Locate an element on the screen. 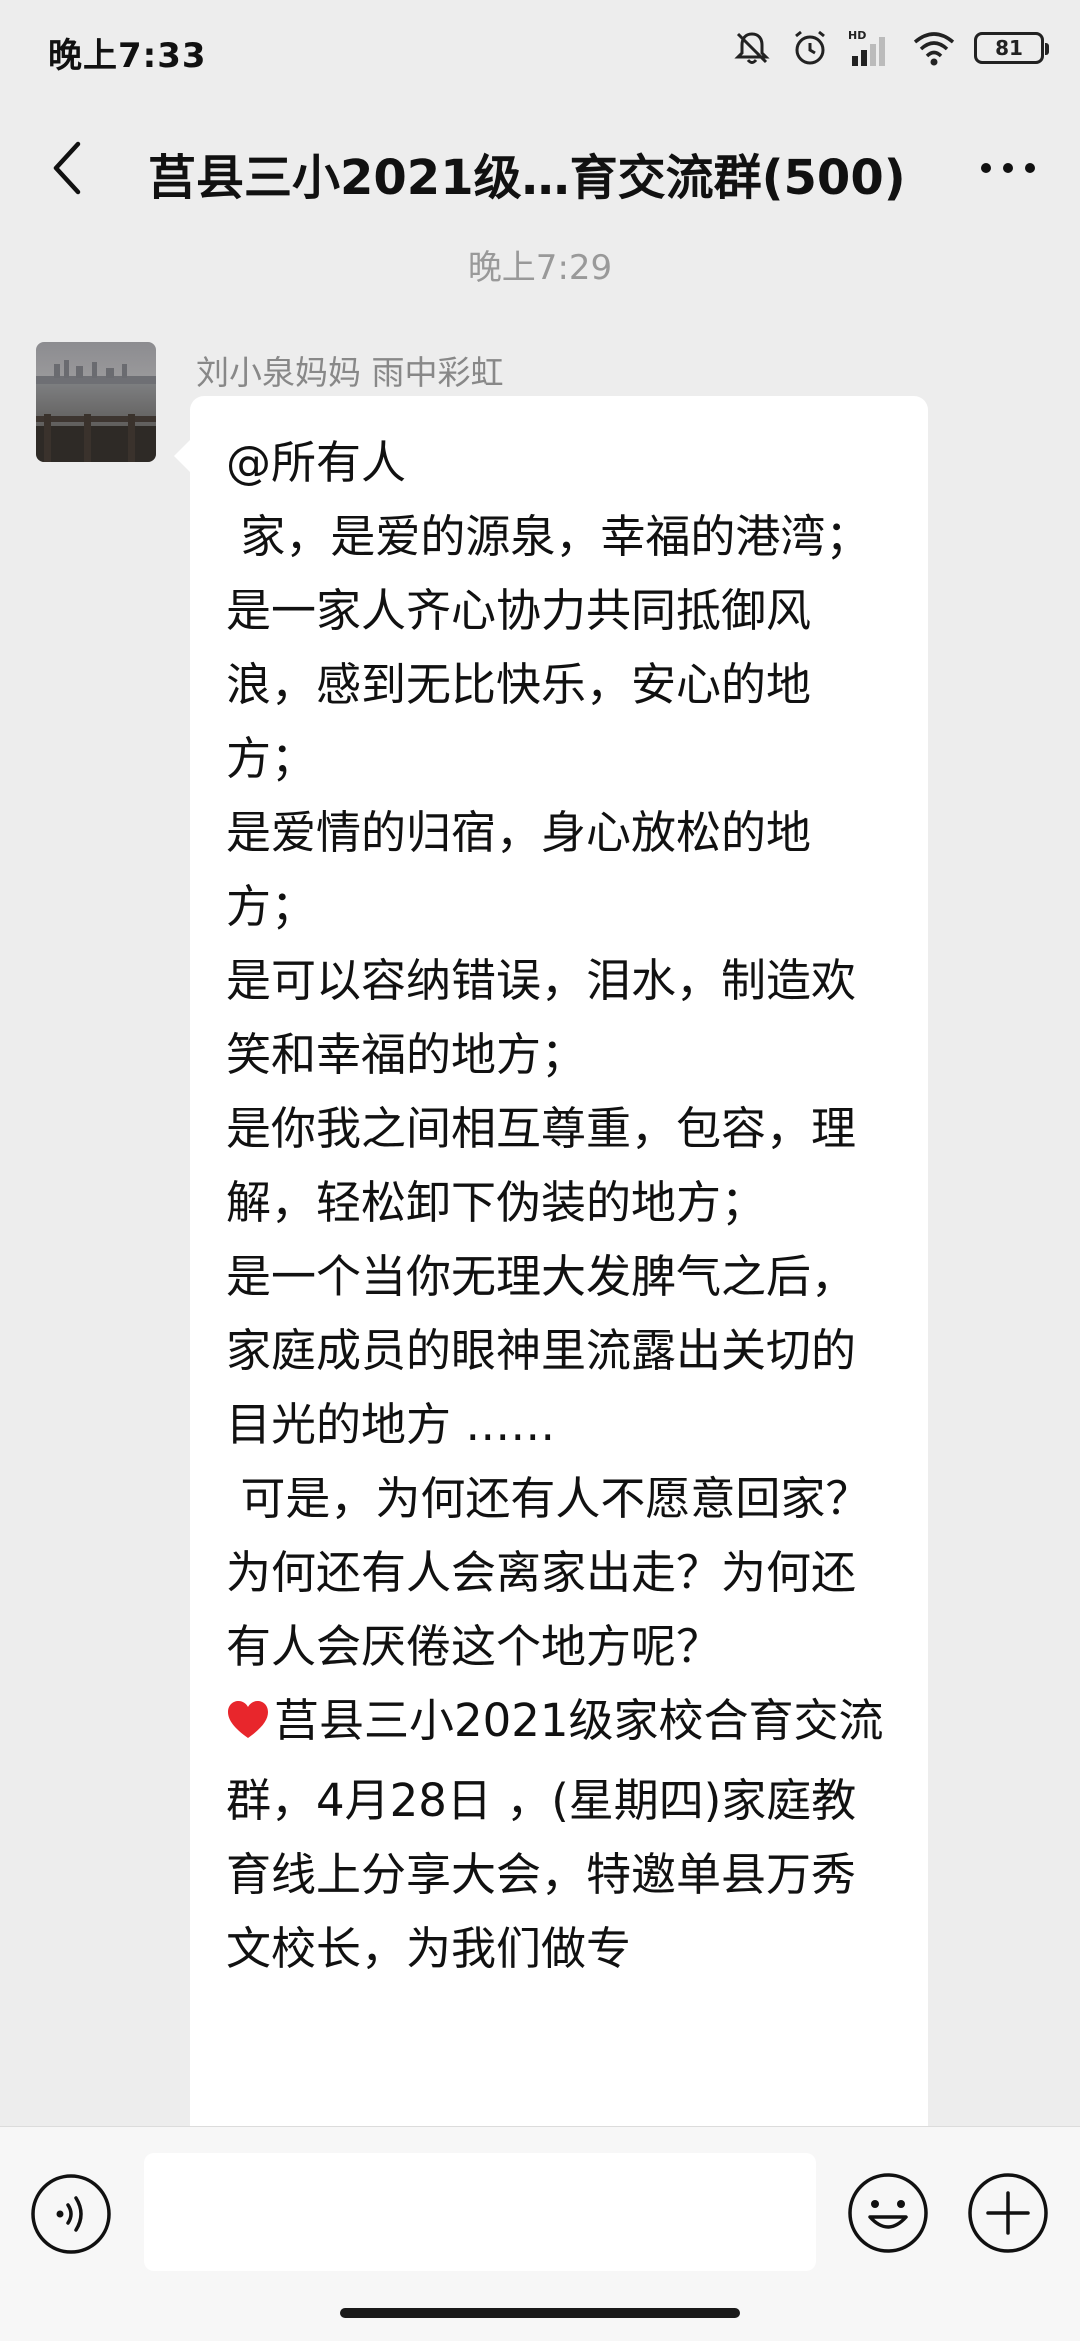 The image size is (1080, 2341). status-icons: HD 81 is located at coordinates (890, 48).